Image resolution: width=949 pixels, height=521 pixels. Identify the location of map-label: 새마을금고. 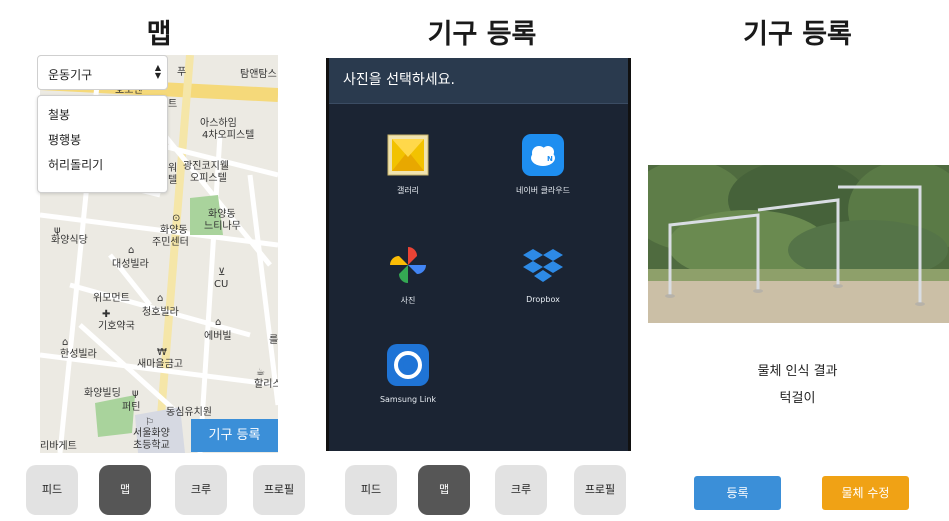
(160, 364).